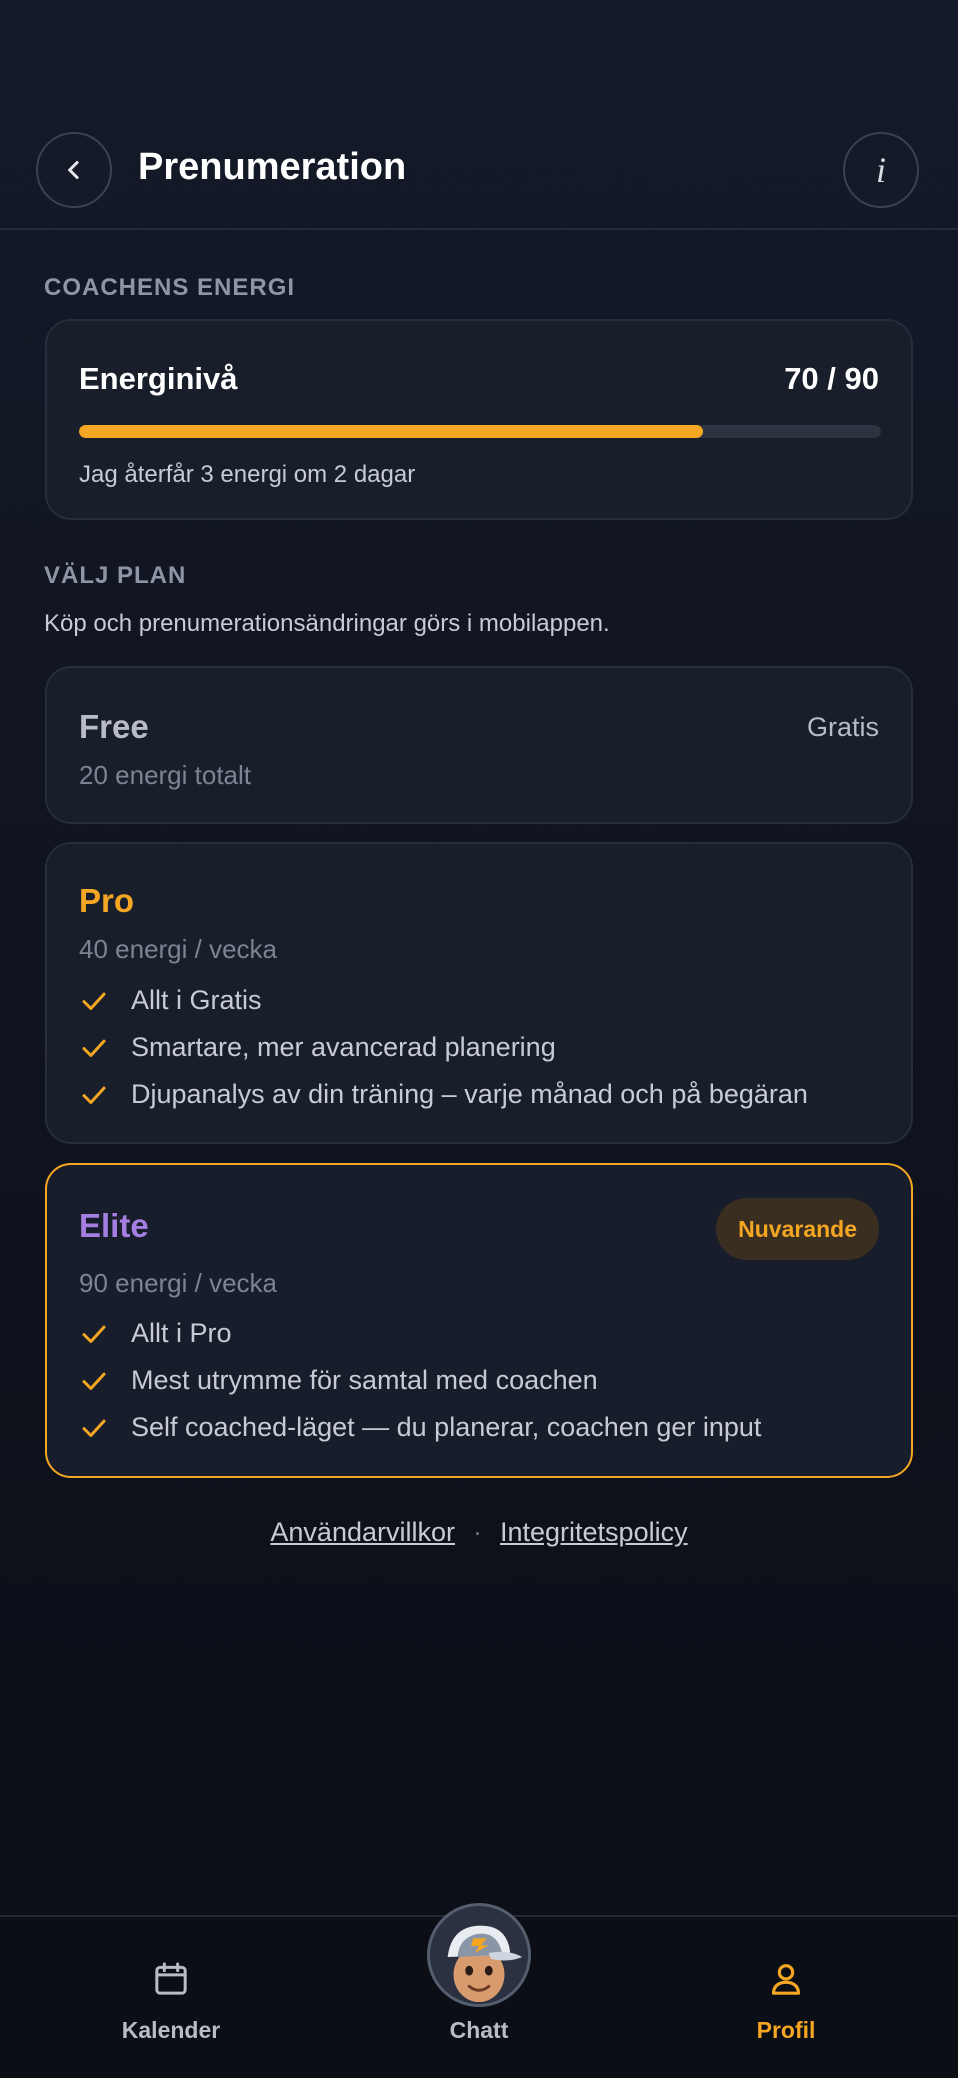 The image size is (958, 2078). What do you see at coordinates (114, 1225) in the screenshot?
I see `plan-name-elite: Elite` at bounding box center [114, 1225].